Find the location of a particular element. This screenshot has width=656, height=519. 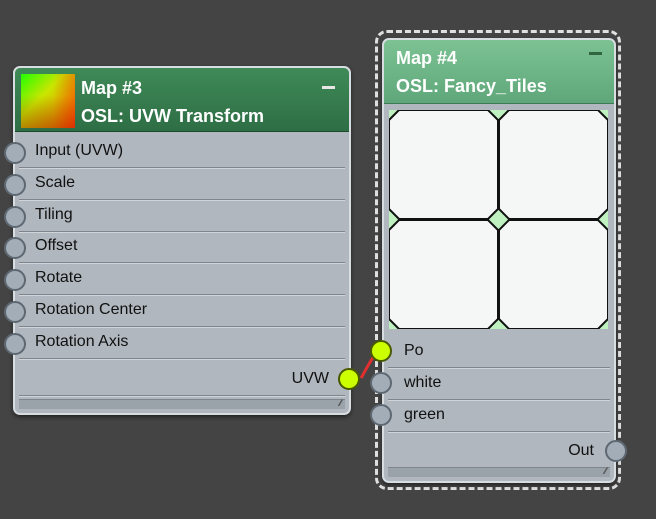

socket-po is located at coordinates (381, 351).